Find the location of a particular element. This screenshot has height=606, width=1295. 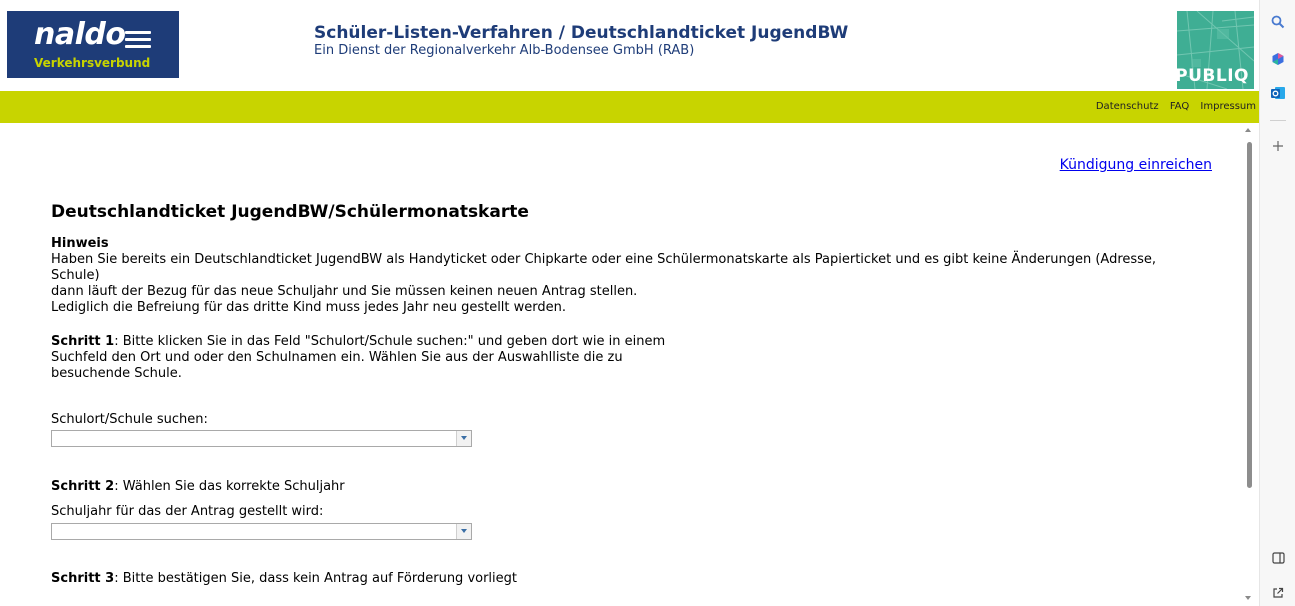

logo-lines-icon is located at coordinates (138, 41).